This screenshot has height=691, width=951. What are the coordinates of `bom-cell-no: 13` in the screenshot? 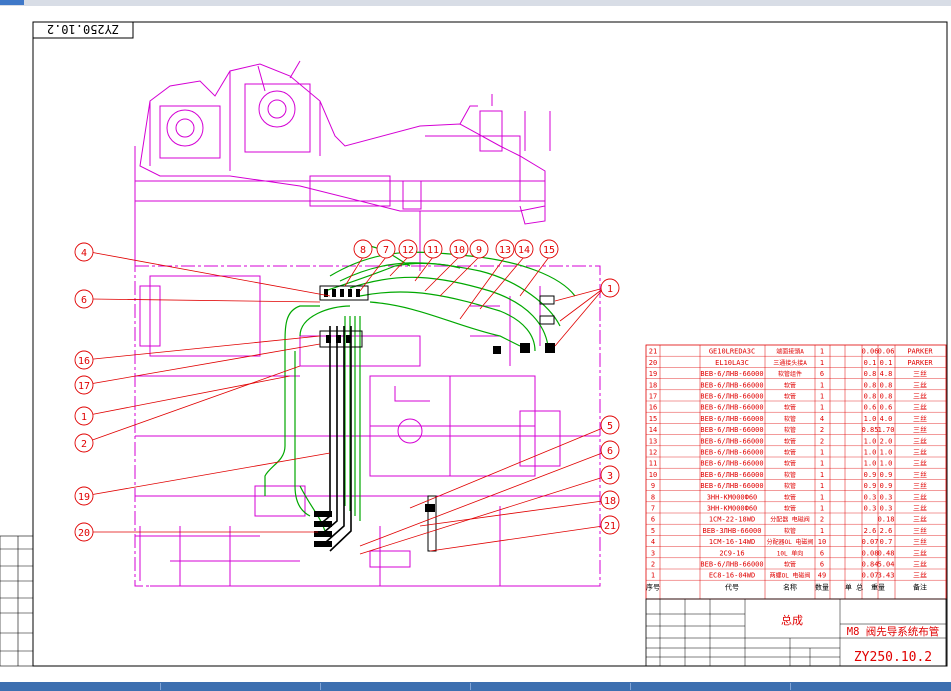 It's located at (653, 441).